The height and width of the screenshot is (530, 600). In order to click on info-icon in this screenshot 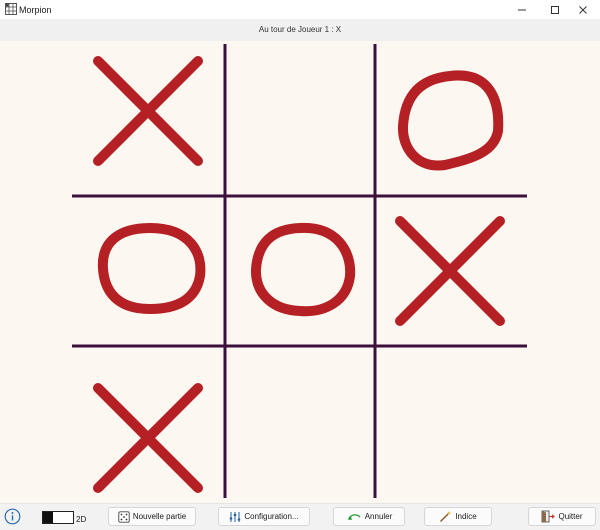, I will do `click(12, 516)`.